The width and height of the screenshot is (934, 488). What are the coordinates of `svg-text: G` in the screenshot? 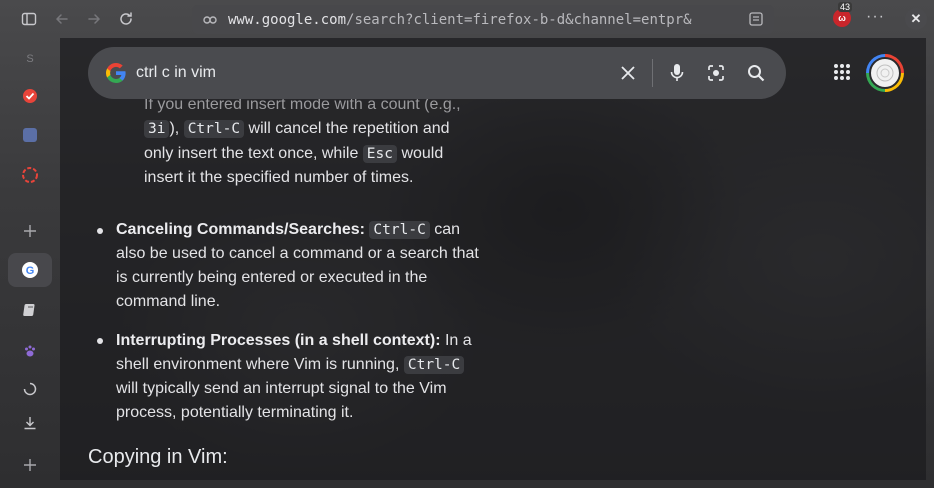 It's located at (30, 271).